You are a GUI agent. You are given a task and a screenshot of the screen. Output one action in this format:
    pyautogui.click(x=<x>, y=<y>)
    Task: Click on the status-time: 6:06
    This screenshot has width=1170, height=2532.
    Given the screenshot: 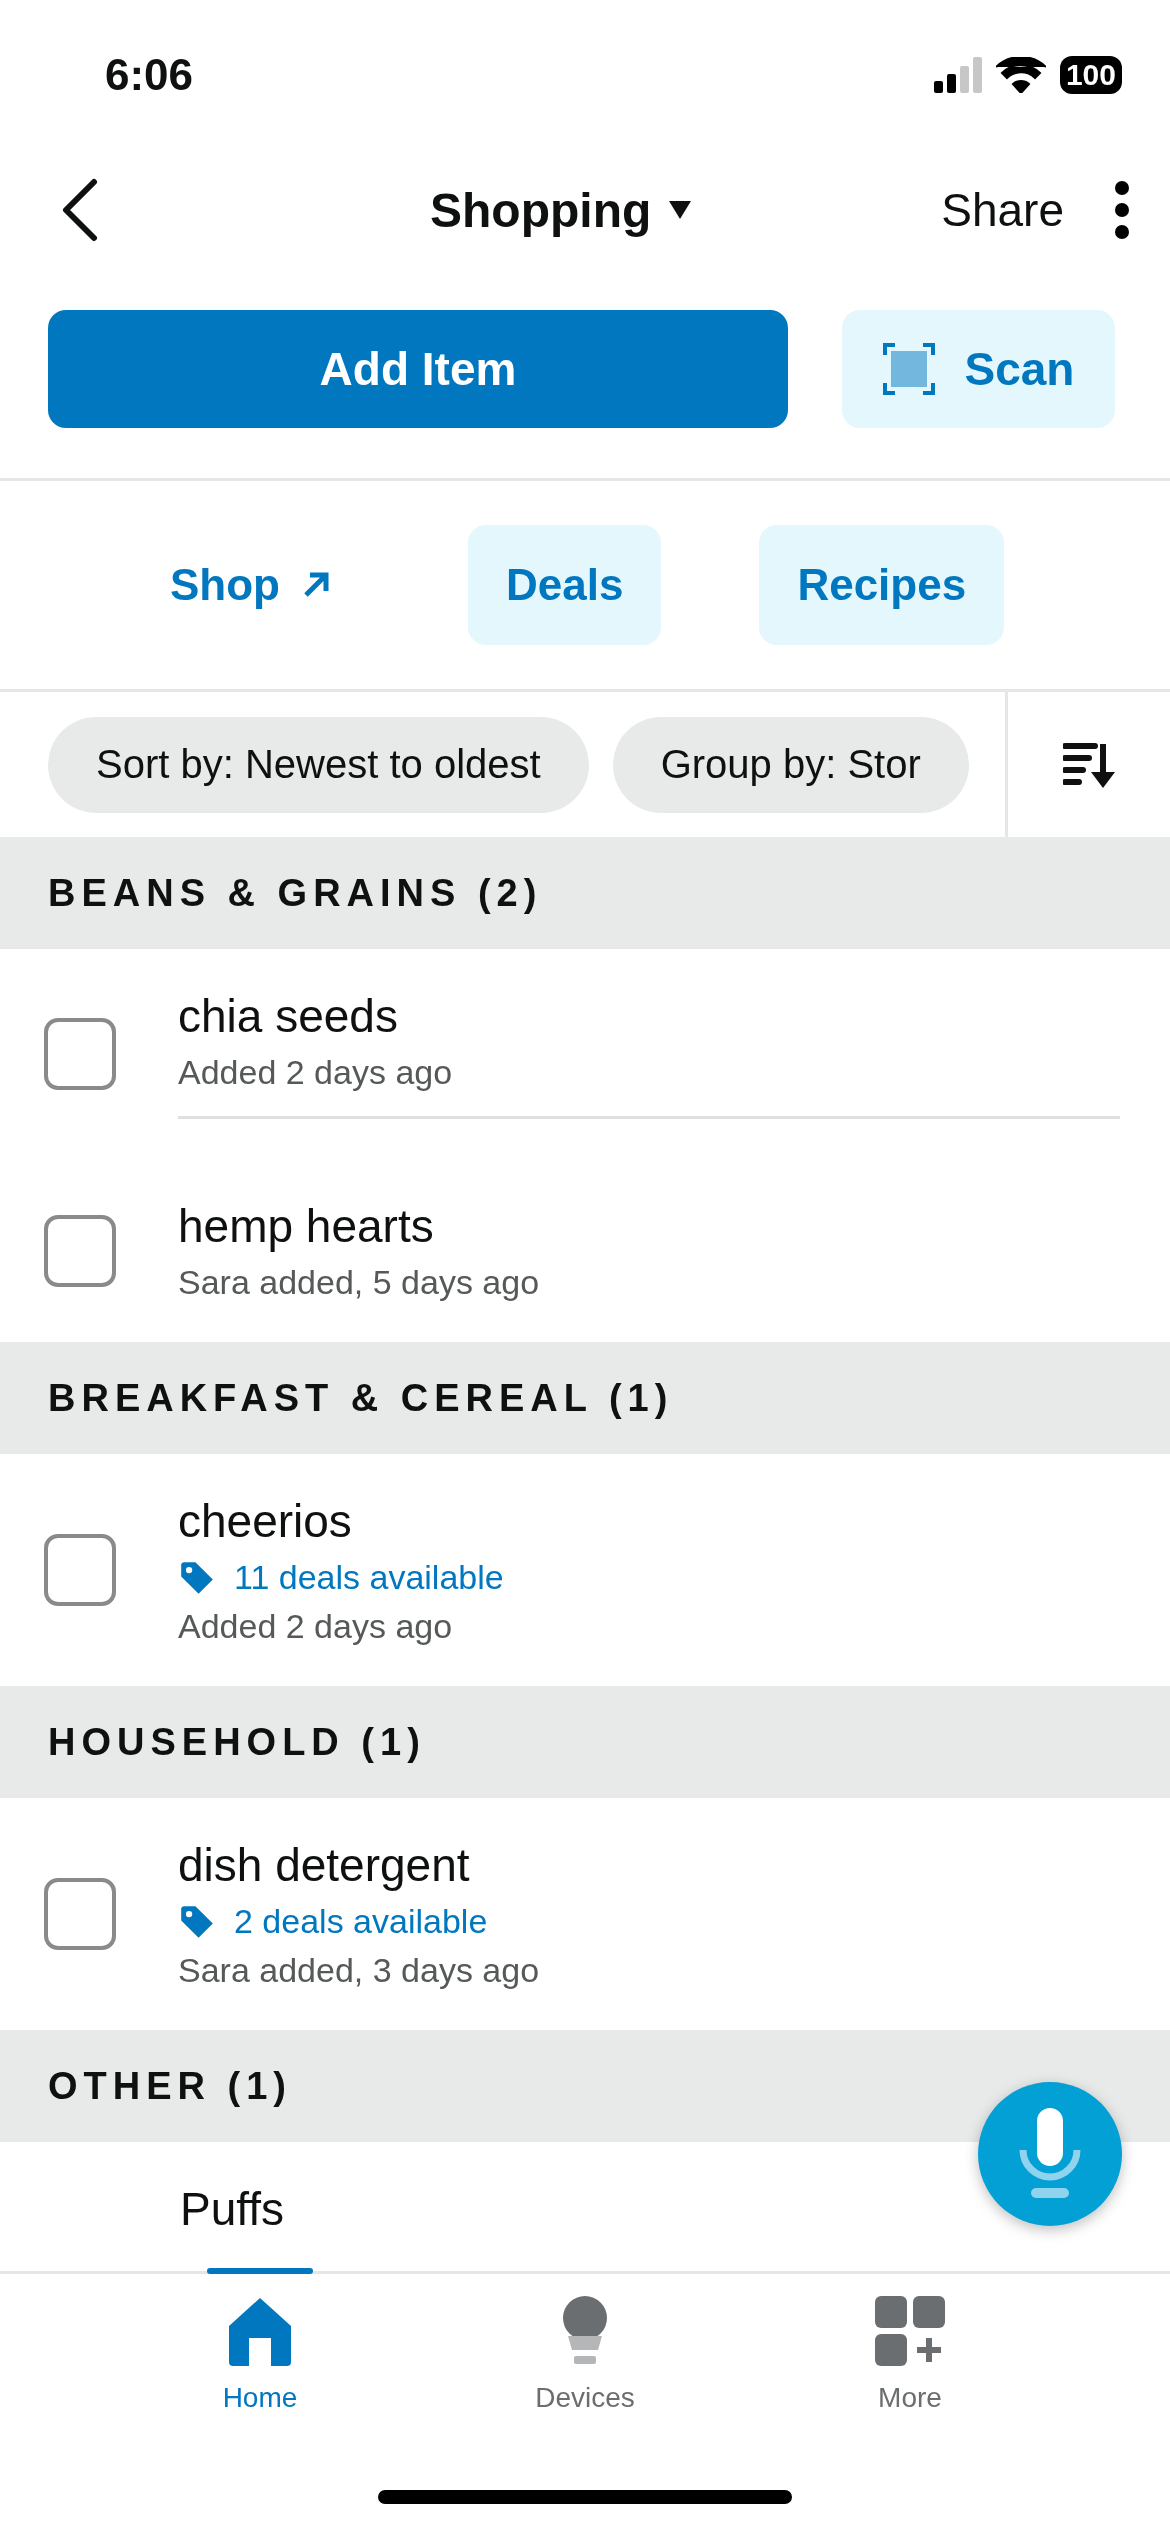 What is the action you would take?
    pyautogui.click(x=149, y=75)
    